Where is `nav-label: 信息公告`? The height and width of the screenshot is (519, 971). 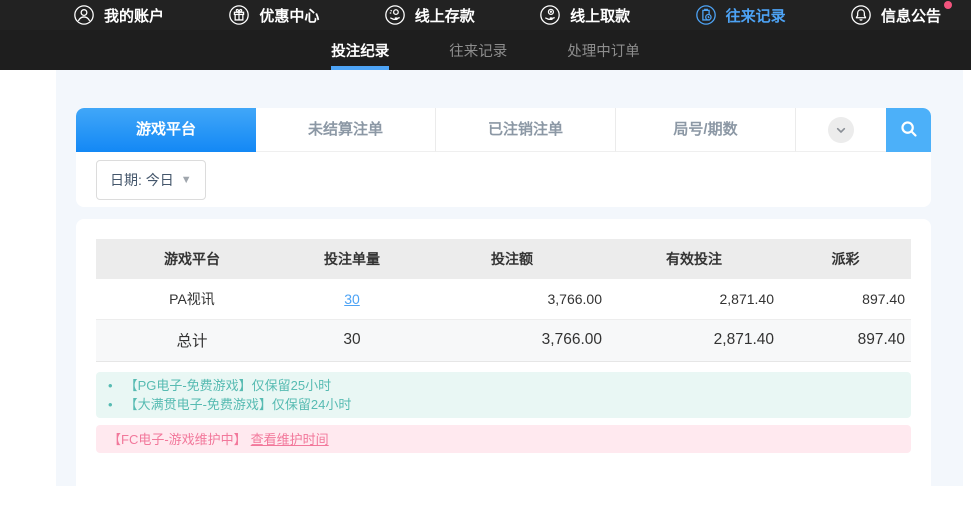
nav-label: 信息公告 is located at coordinates (911, 15).